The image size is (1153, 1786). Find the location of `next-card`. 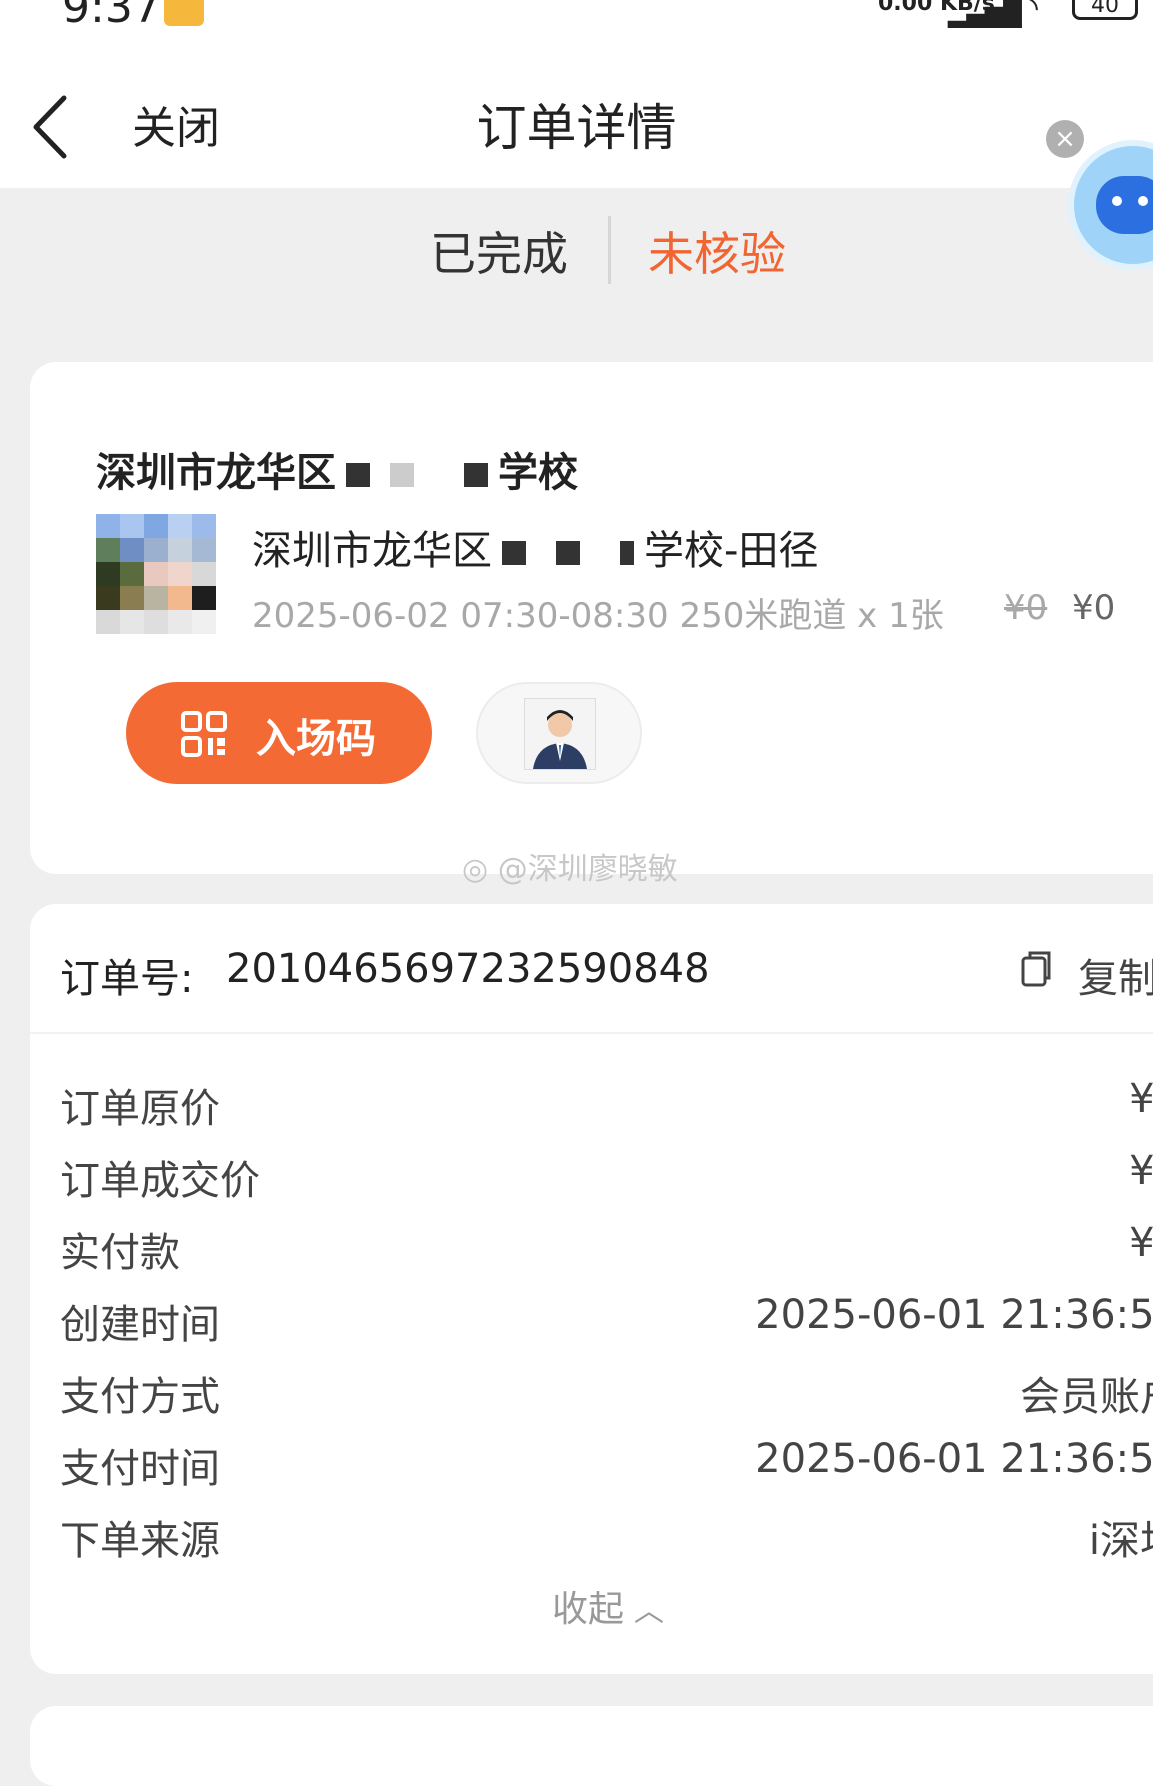

next-card is located at coordinates (591, 1746).